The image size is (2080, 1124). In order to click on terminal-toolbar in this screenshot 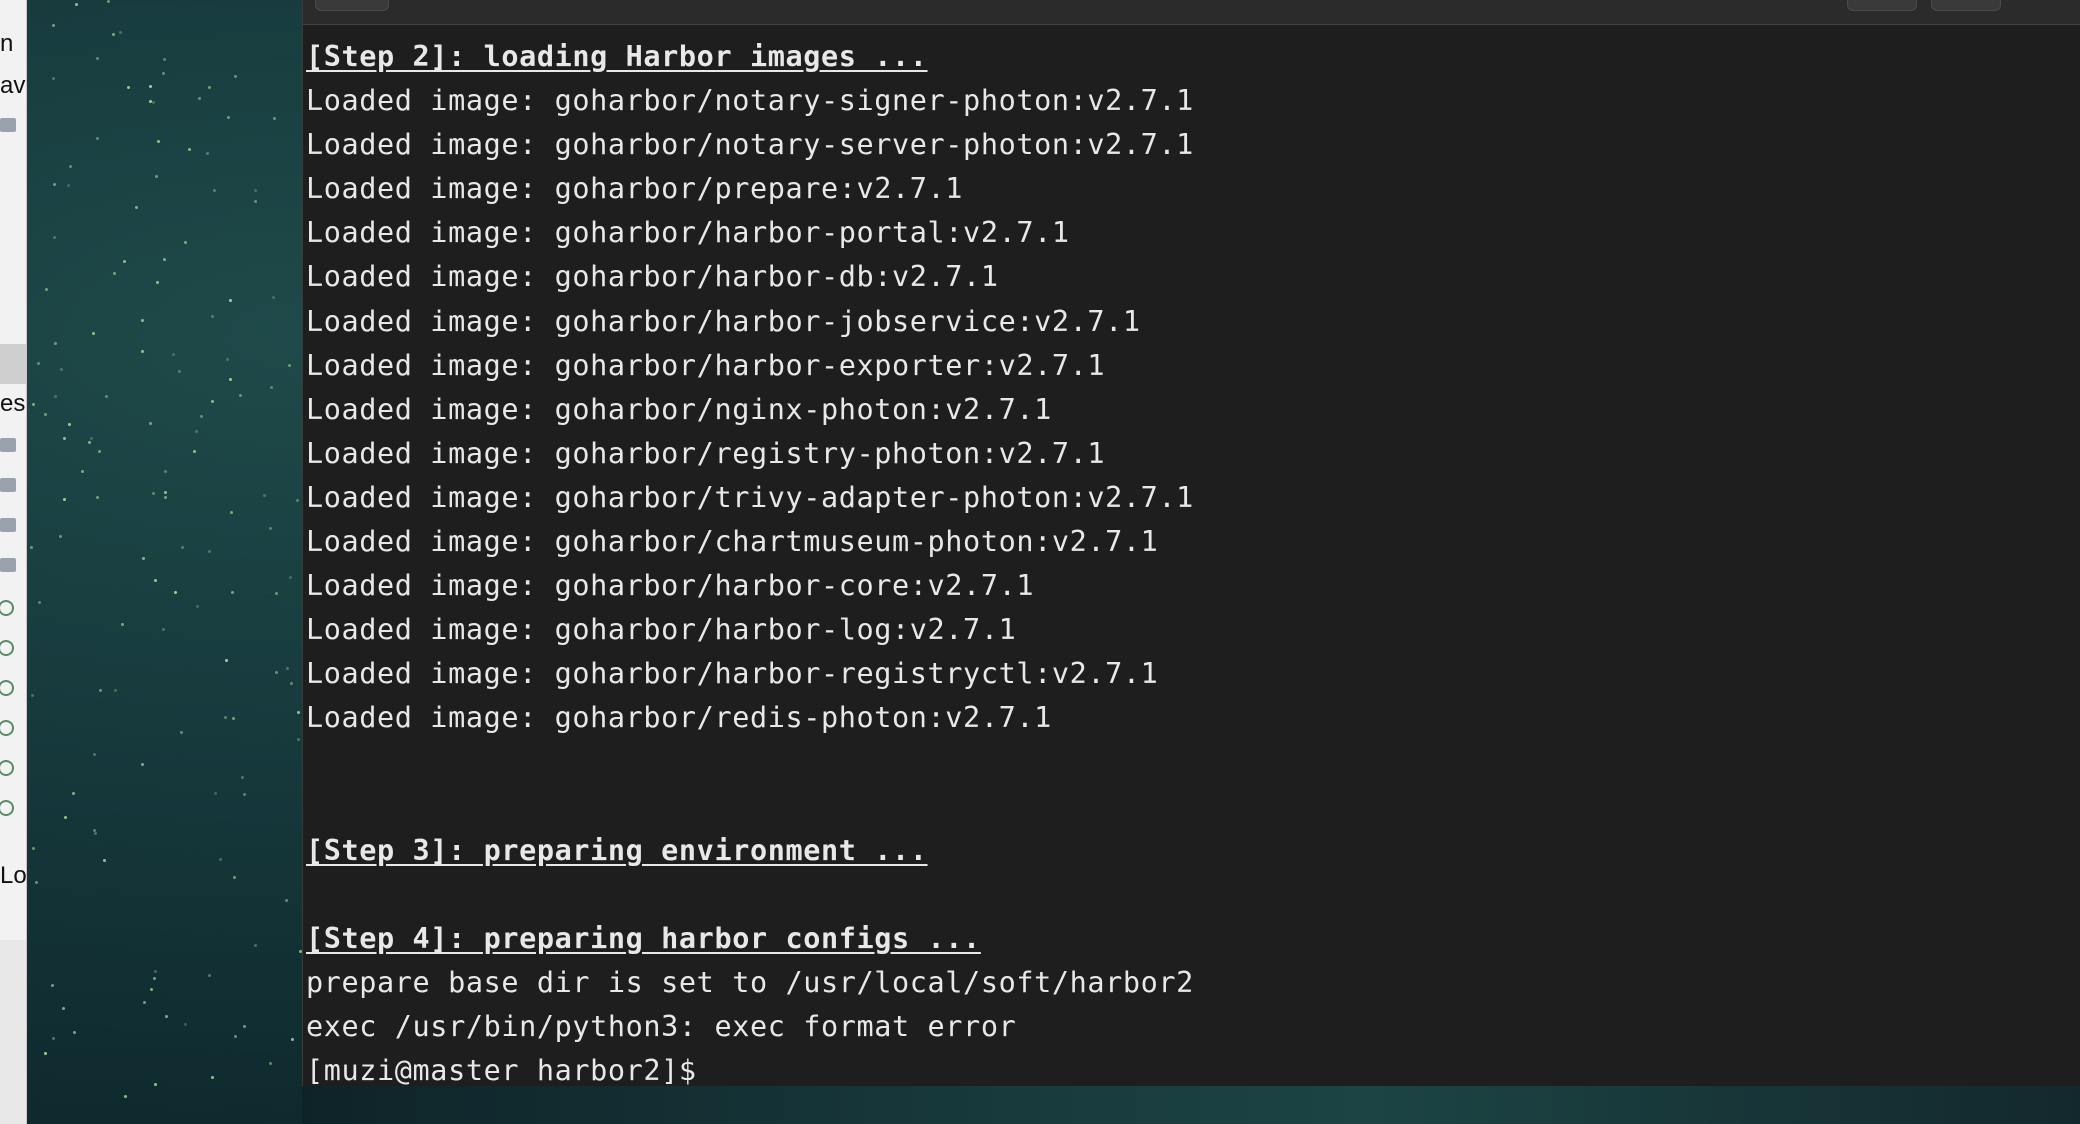, I will do `click(1191, 12)`.